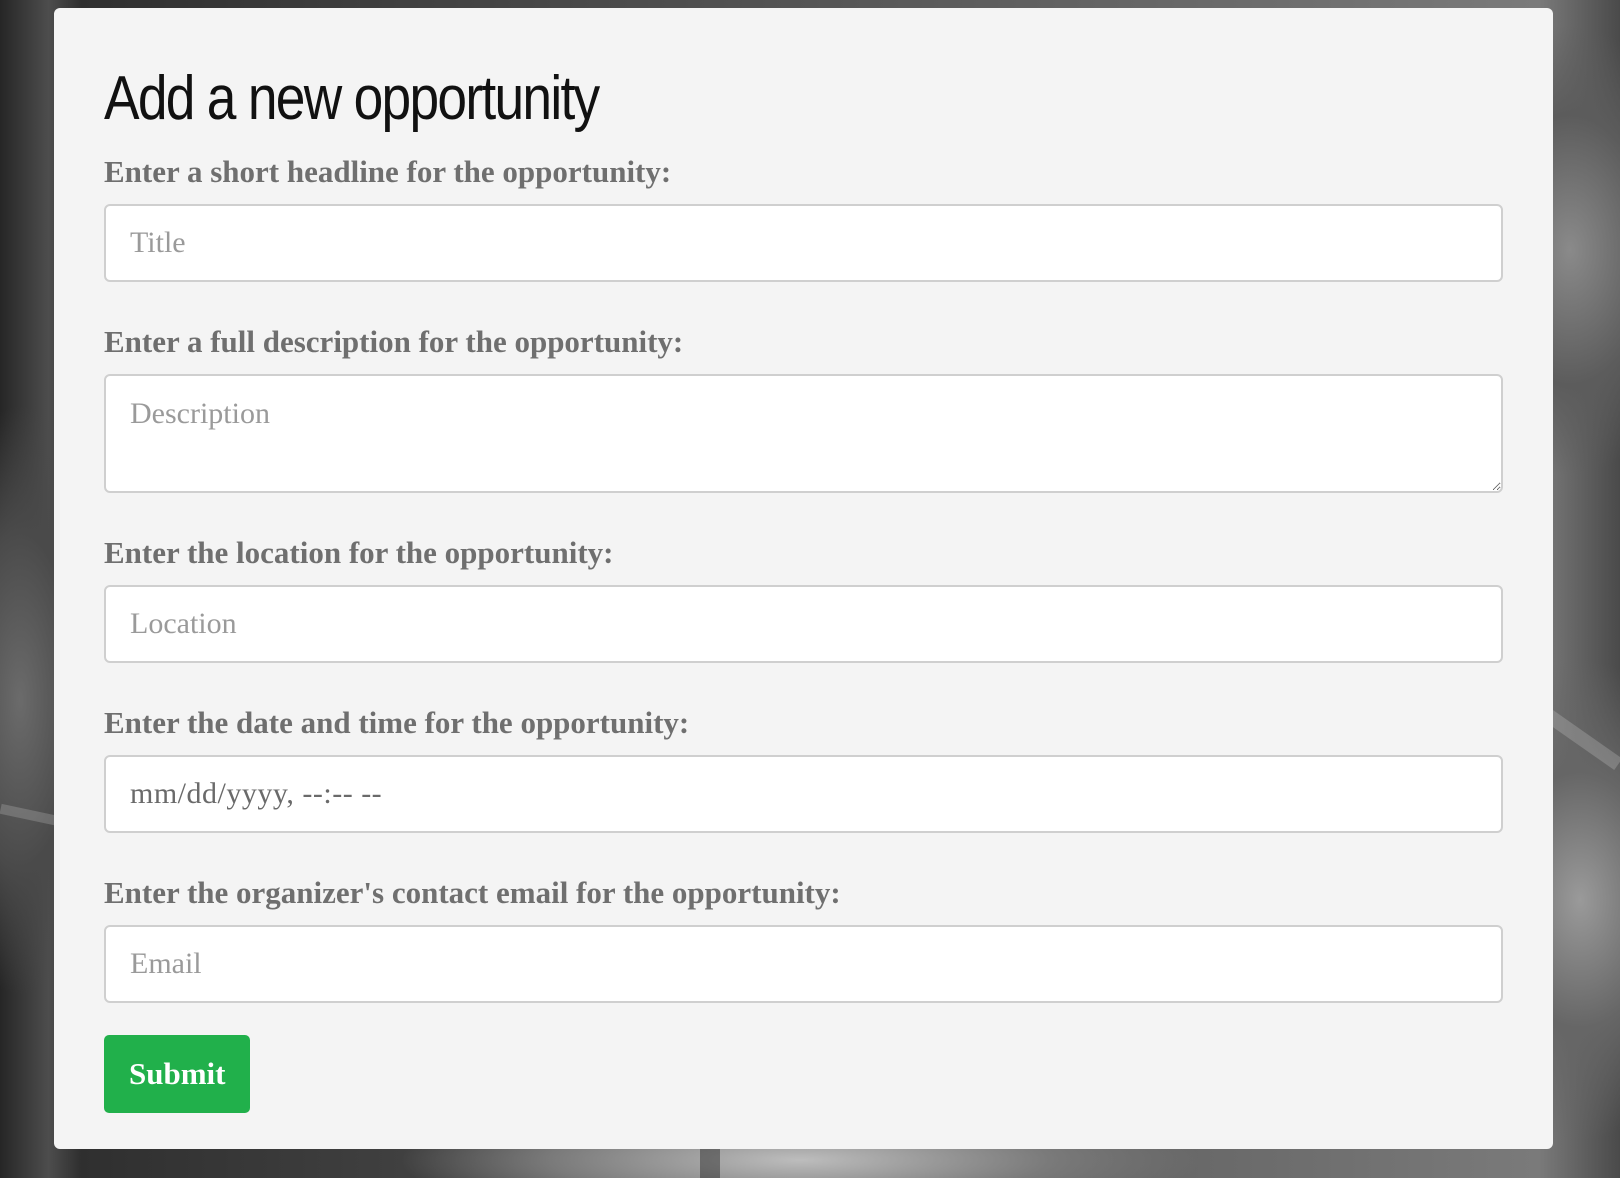  I want to click on email-input, so click(803, 964).